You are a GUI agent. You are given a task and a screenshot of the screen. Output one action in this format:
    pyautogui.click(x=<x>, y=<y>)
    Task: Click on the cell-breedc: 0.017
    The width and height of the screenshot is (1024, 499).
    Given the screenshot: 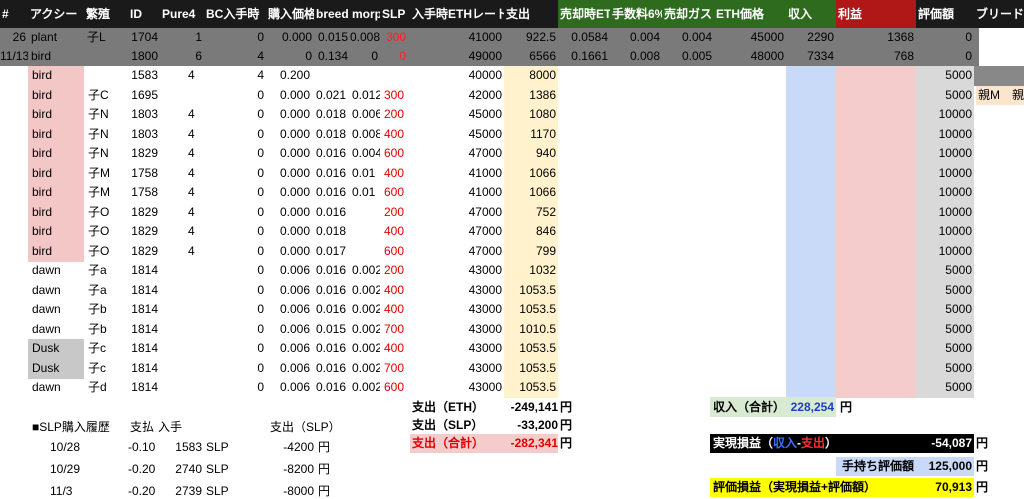 What is the action you would take?
    pyautogui.click(x=331, y=251)
    